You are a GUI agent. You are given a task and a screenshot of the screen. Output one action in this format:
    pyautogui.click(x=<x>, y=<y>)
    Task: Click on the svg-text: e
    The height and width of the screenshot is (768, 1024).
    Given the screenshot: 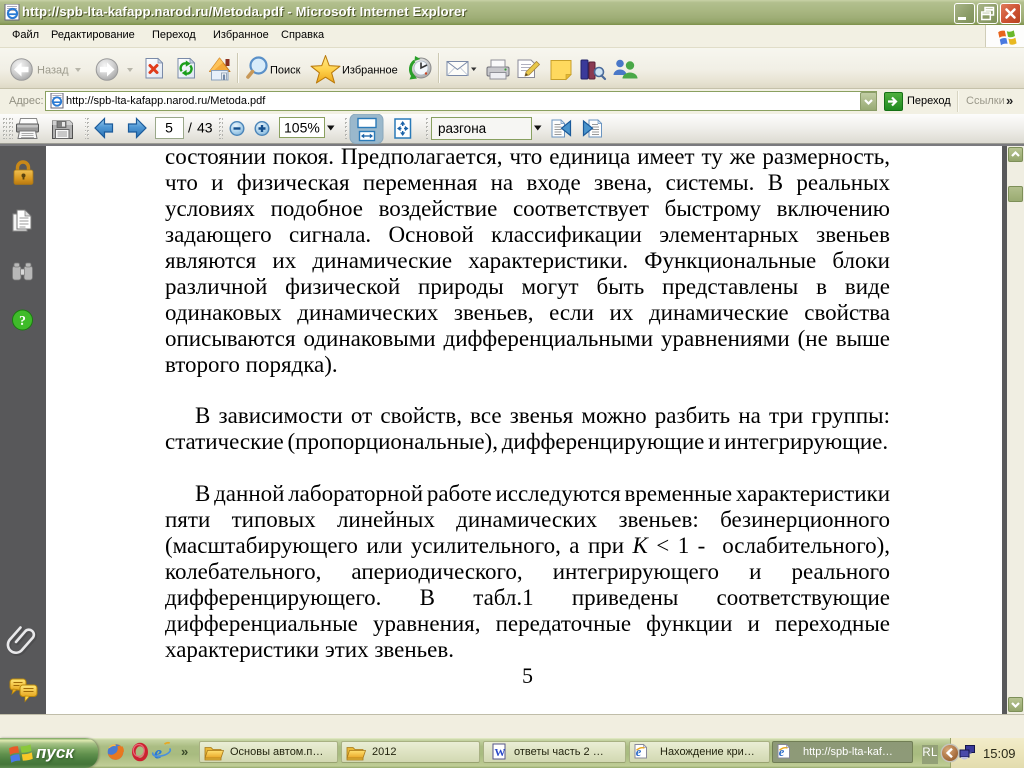 What is the action you would take?
    pyautogui.click(x=158, y=753)
    